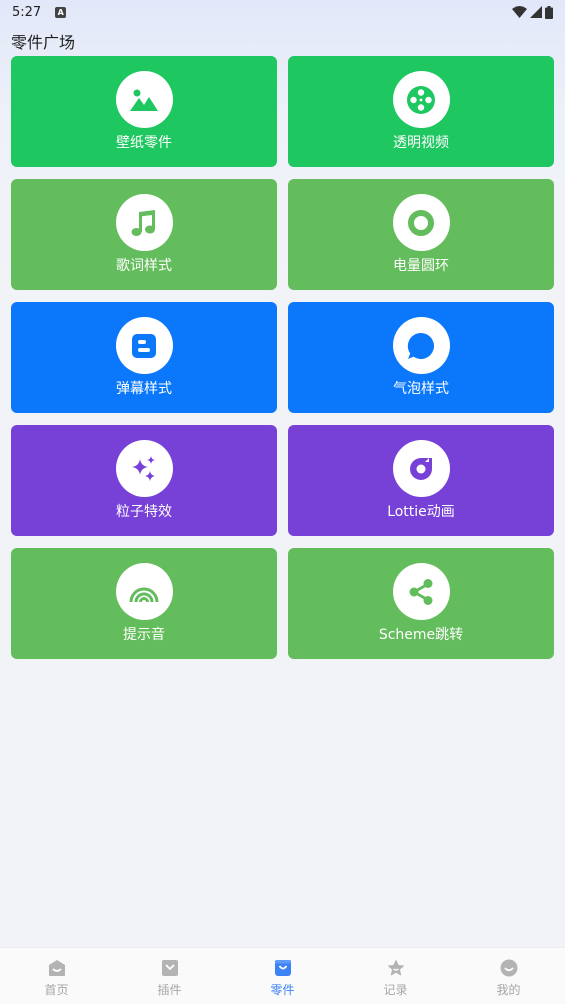 This screenshot has width=565, height=1004. Describe the element at coordinates (282, 968) in the screenshot. I see `bag-icon` at that location.